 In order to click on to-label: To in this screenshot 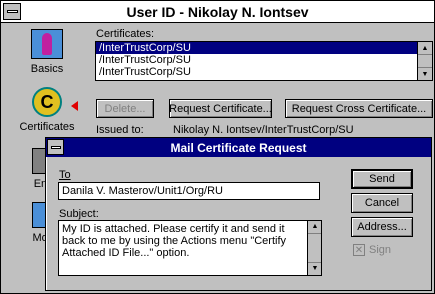, I will do `click(65, 175)`.